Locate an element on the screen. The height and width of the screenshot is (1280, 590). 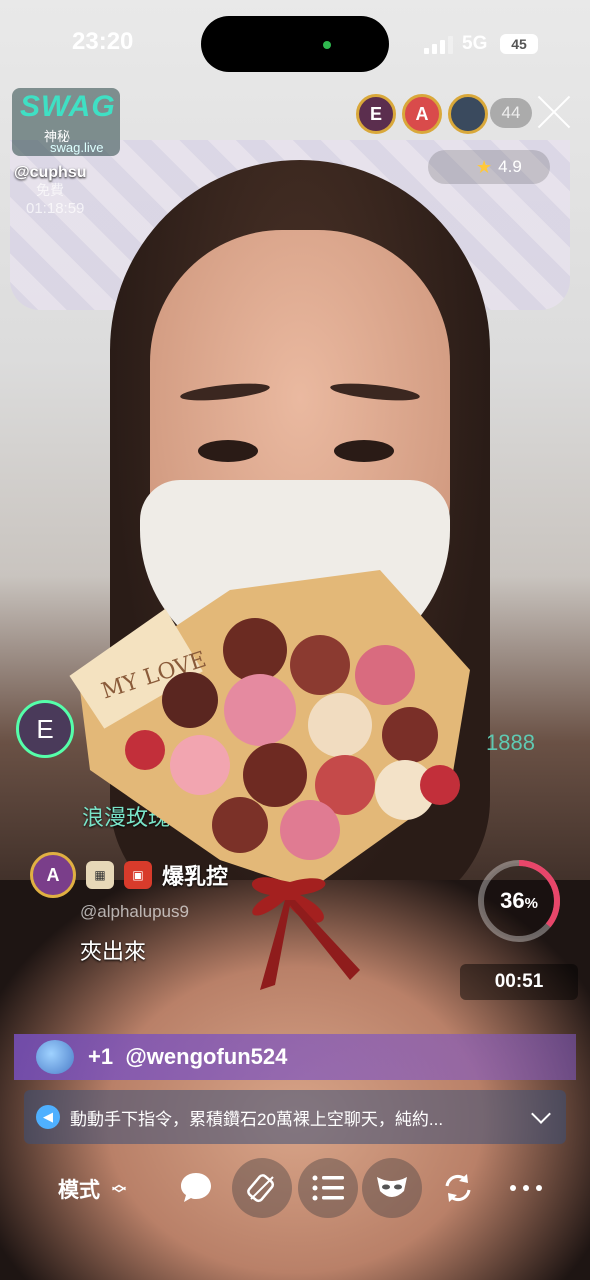
speaker-icon: ◀ is located at coordinates (48, 1117).